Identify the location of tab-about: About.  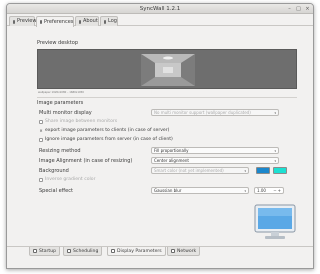
(87, 21).